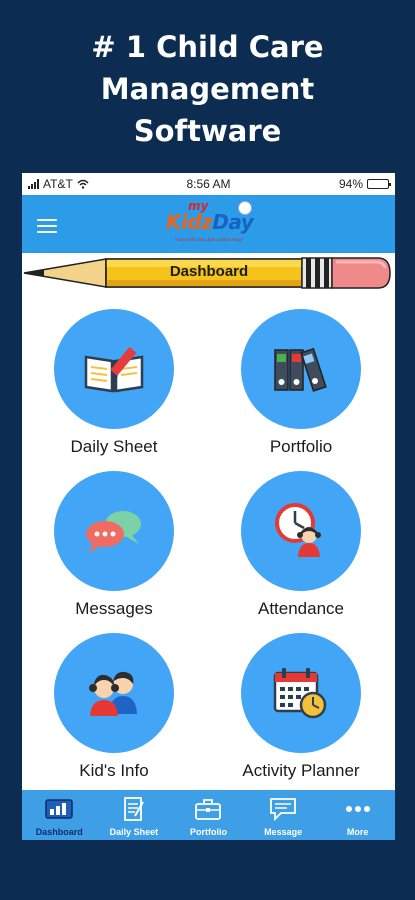 The height and width of the screenshot is (900, 415). Describe the element at coordinates (208, 809) in the screenshot. I see `briefcase-icon` at that location.